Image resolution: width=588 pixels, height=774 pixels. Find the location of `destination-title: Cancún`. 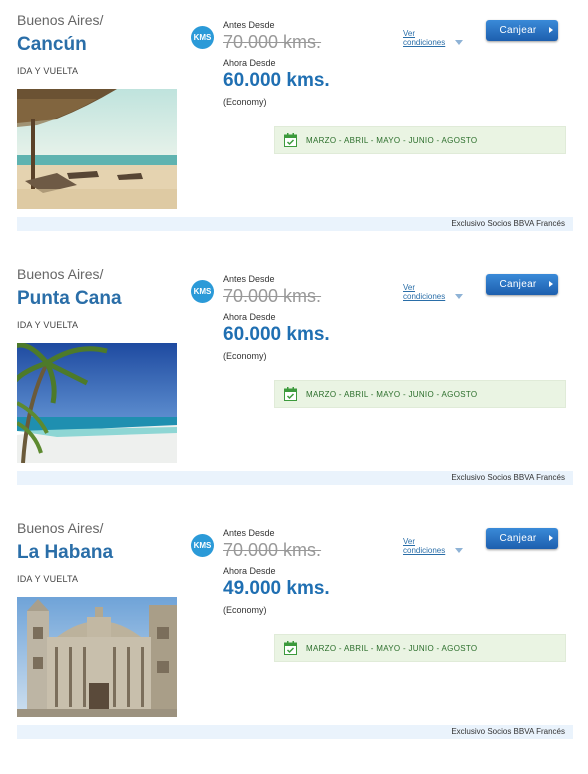

destination-title: Cancún is located at coordinates (52, 45).